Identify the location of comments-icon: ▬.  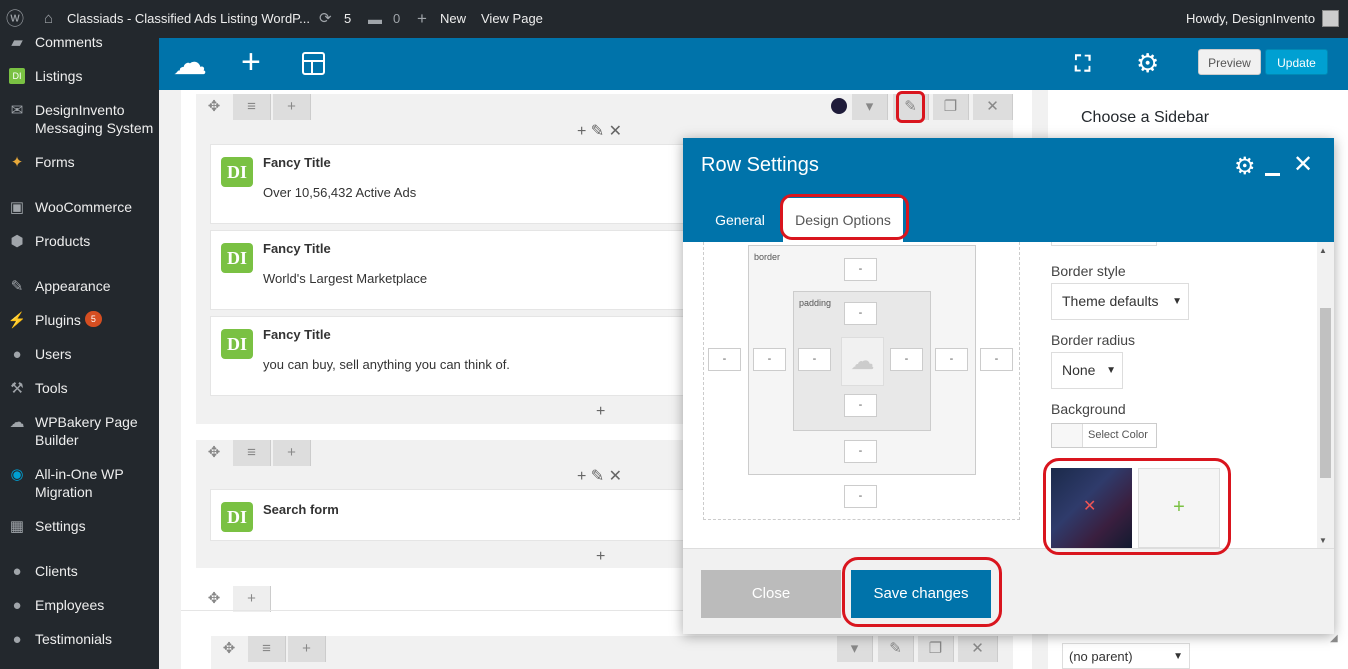
(375, 19).